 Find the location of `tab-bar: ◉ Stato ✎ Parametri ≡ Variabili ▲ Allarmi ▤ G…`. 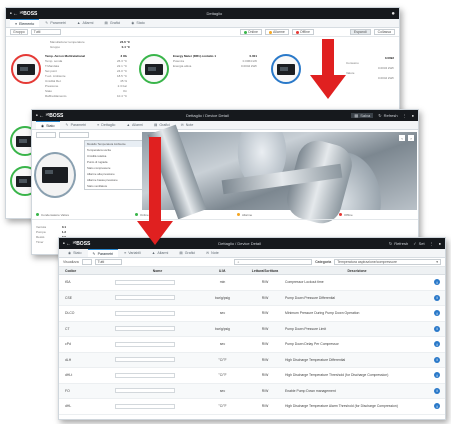

tab-bar: ◉ Stato ✎ Parametri ≡ Variabili ▲ Allarmi ▤ G… is located at coordinates (252, 253).